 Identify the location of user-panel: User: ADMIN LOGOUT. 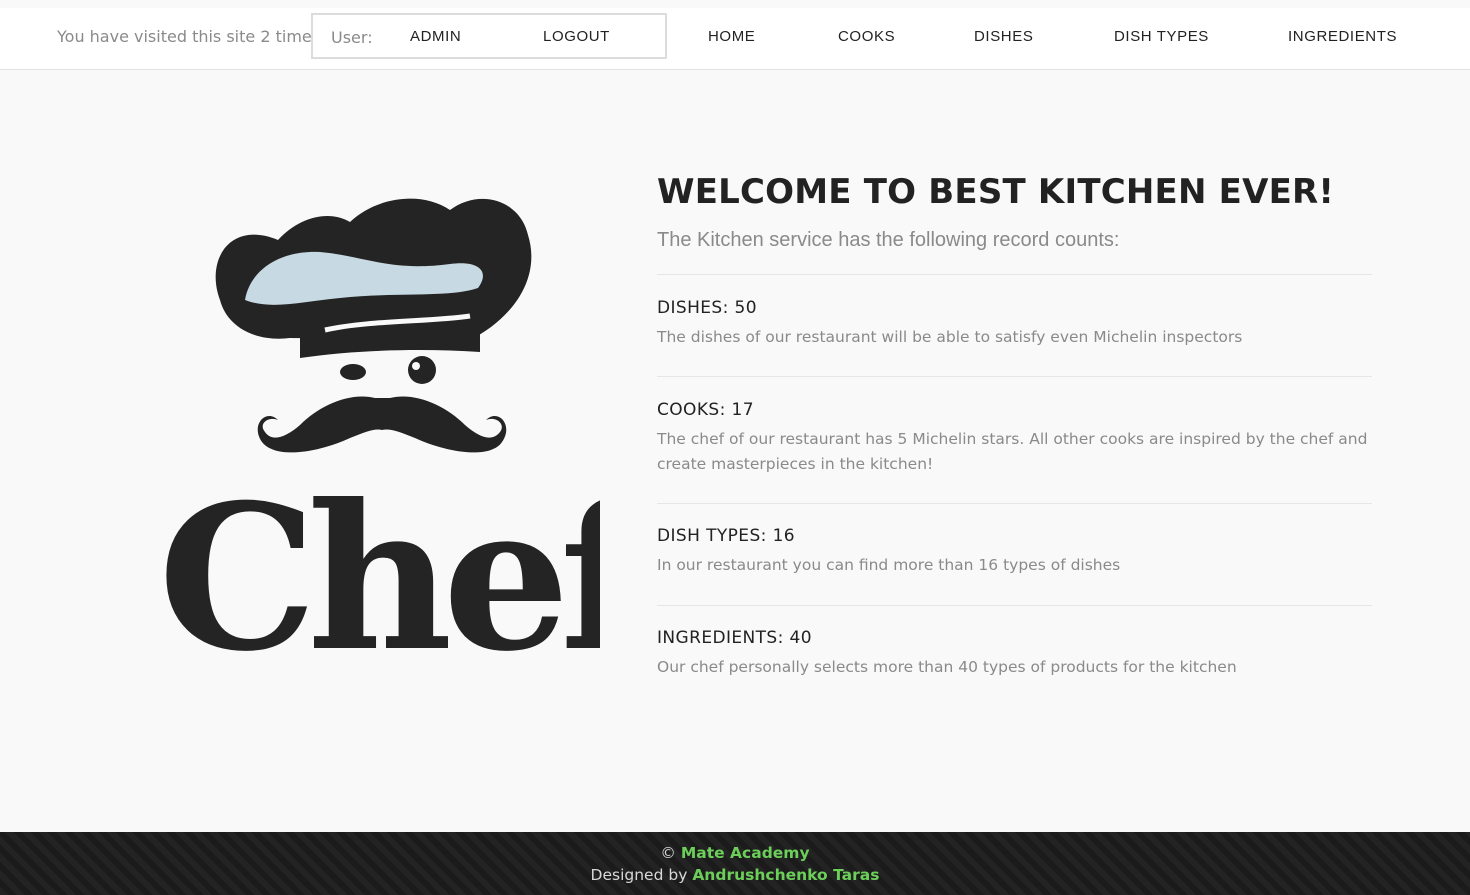
(489, 36).